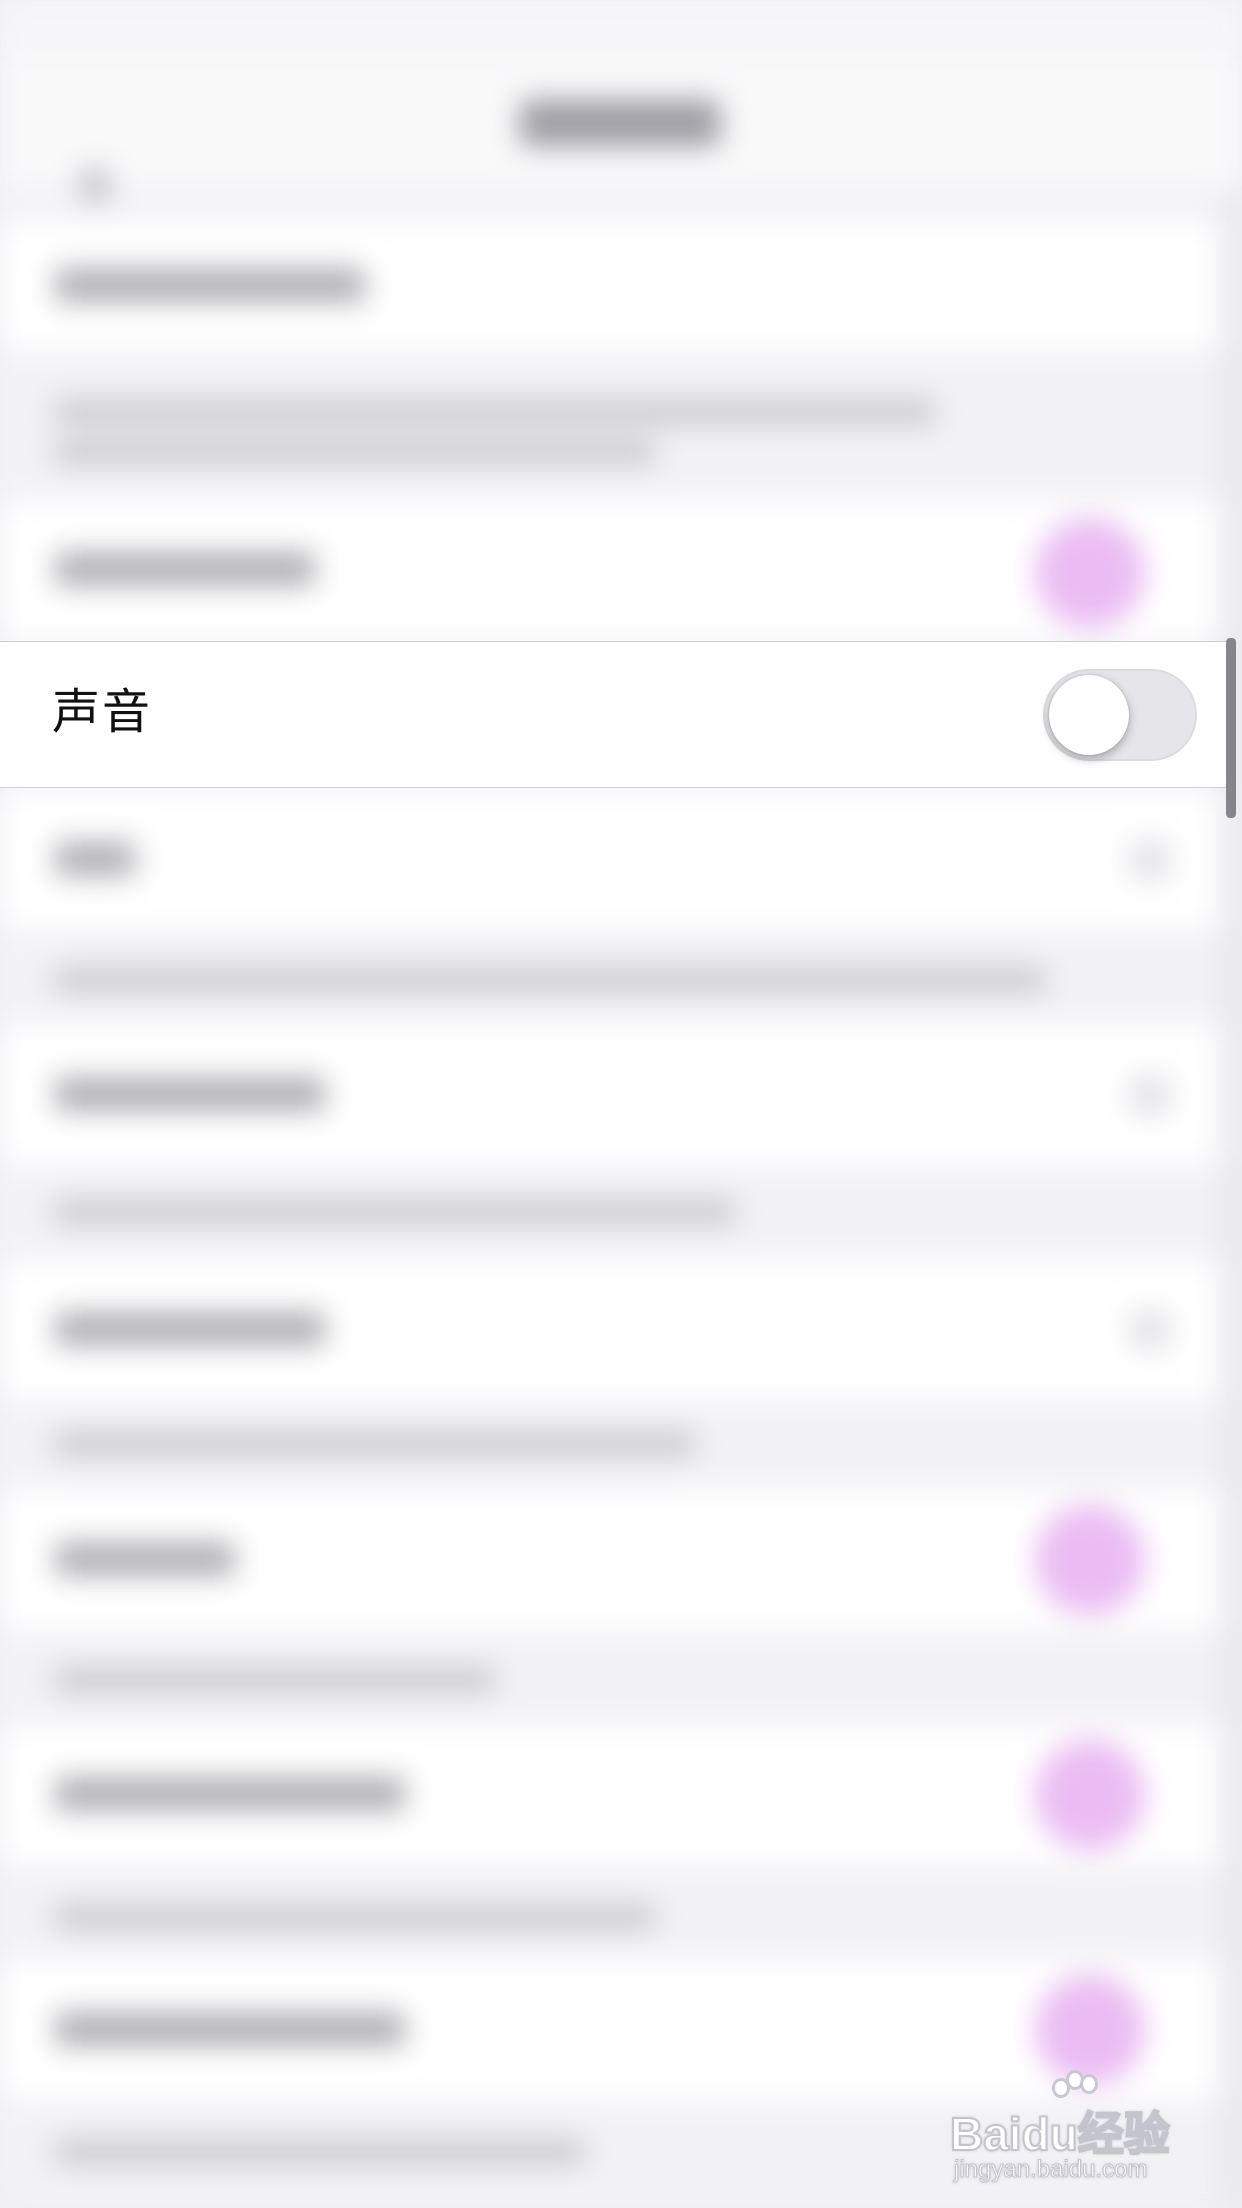 Image resolution: width=1242 pixels, height=2208 pixels. Describe the element at coordinates (621, 30) in the screenshot. I see `status-bar` at that location.